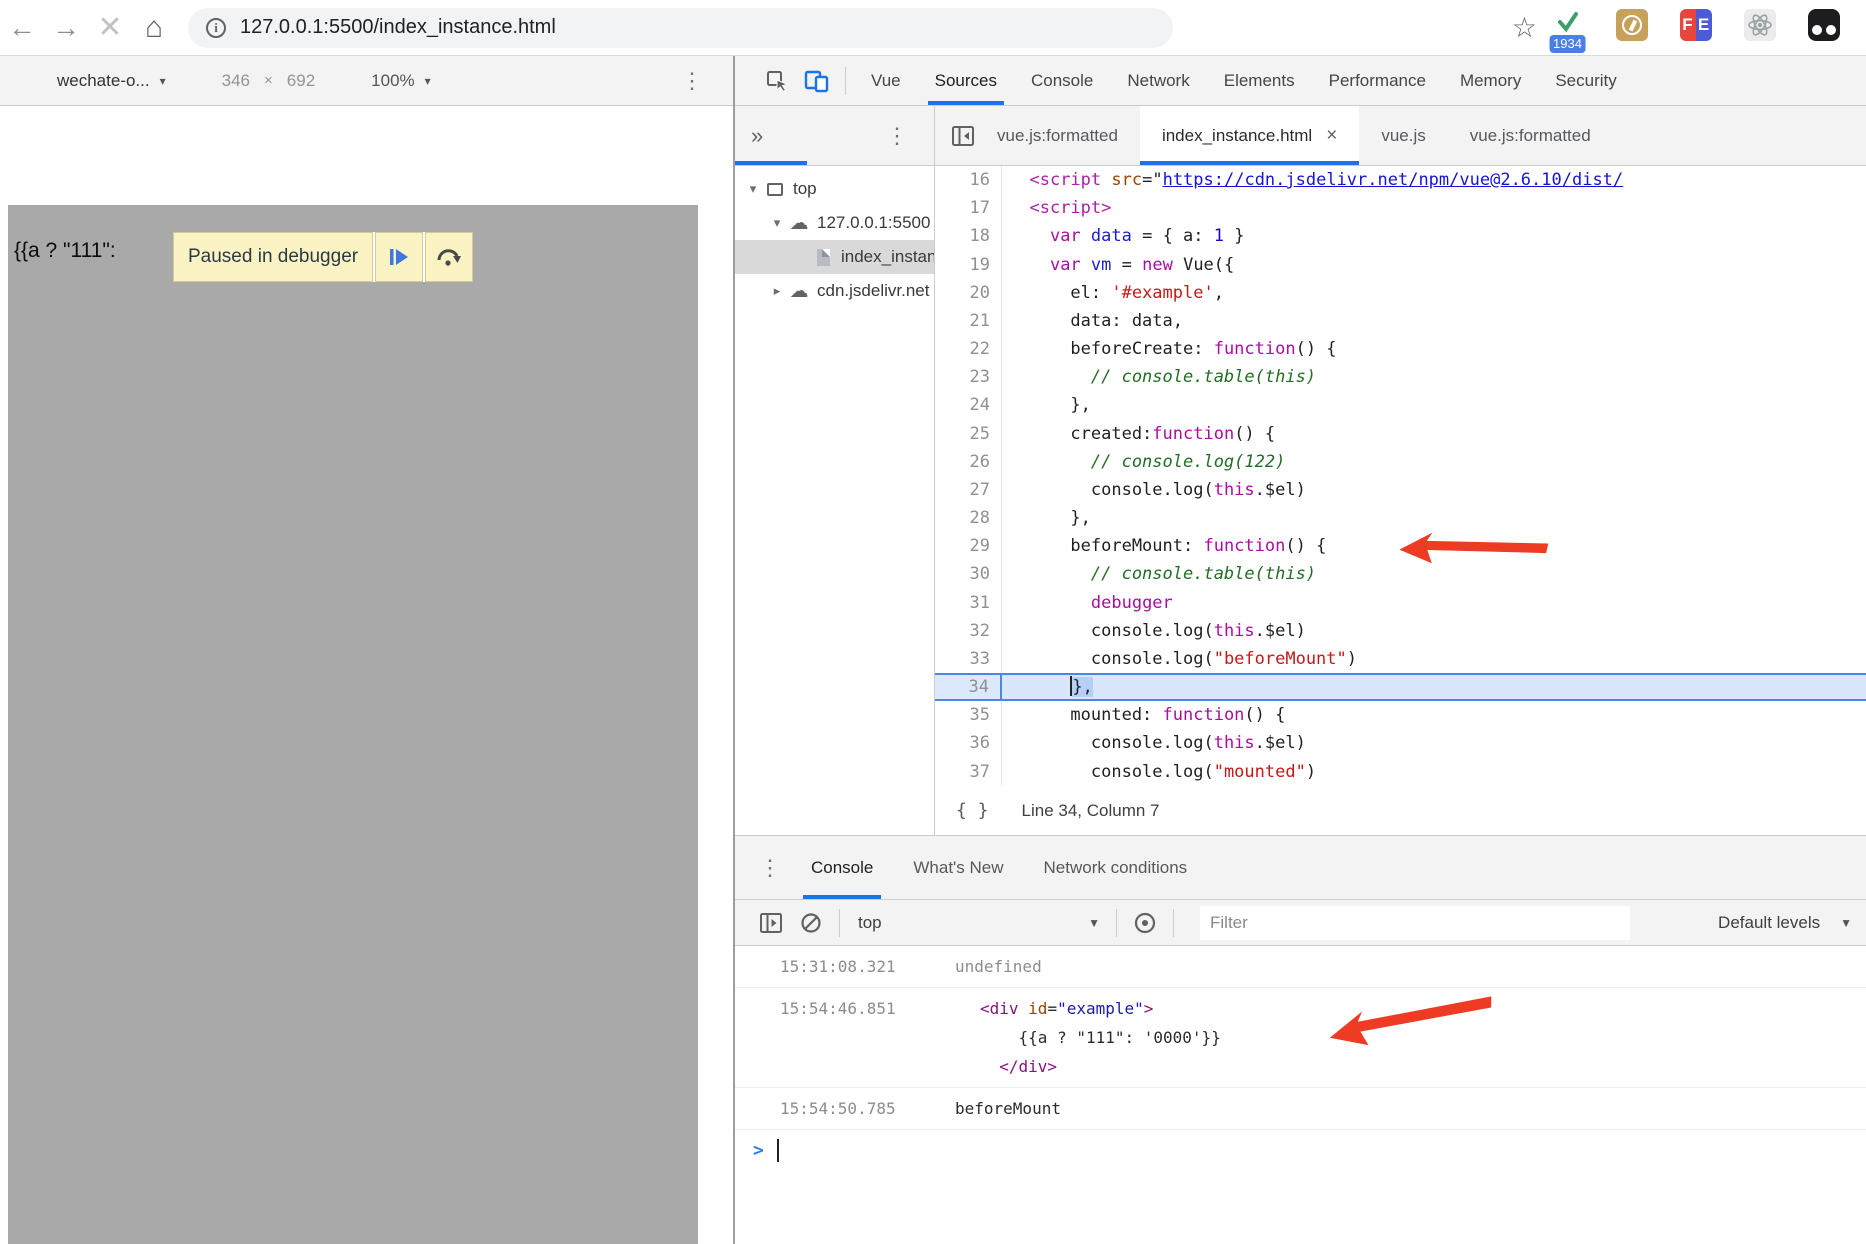 Image resolution: width=1866 pixels, height=1244 pixels. I want to click on console-toolbar: top ▼ Default levels ▼, so click(1300, 923).